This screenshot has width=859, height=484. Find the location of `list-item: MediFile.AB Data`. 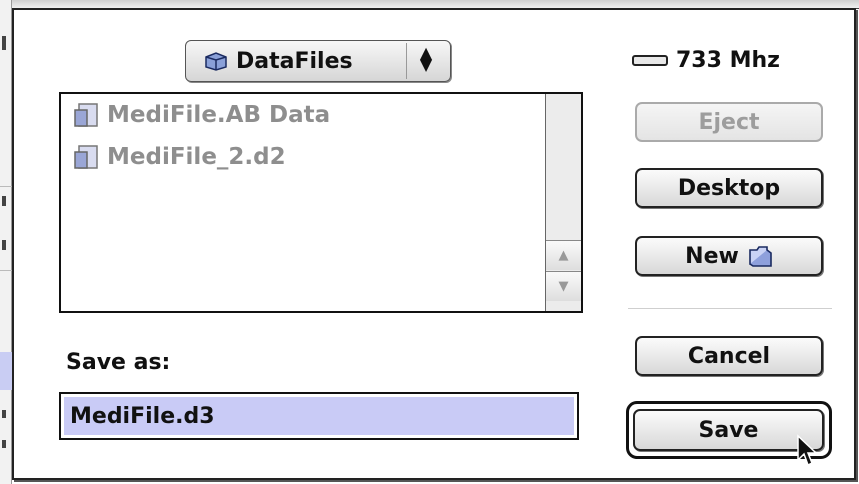

list-item: MediFile.AB Data is located at coordinates (303, 115).